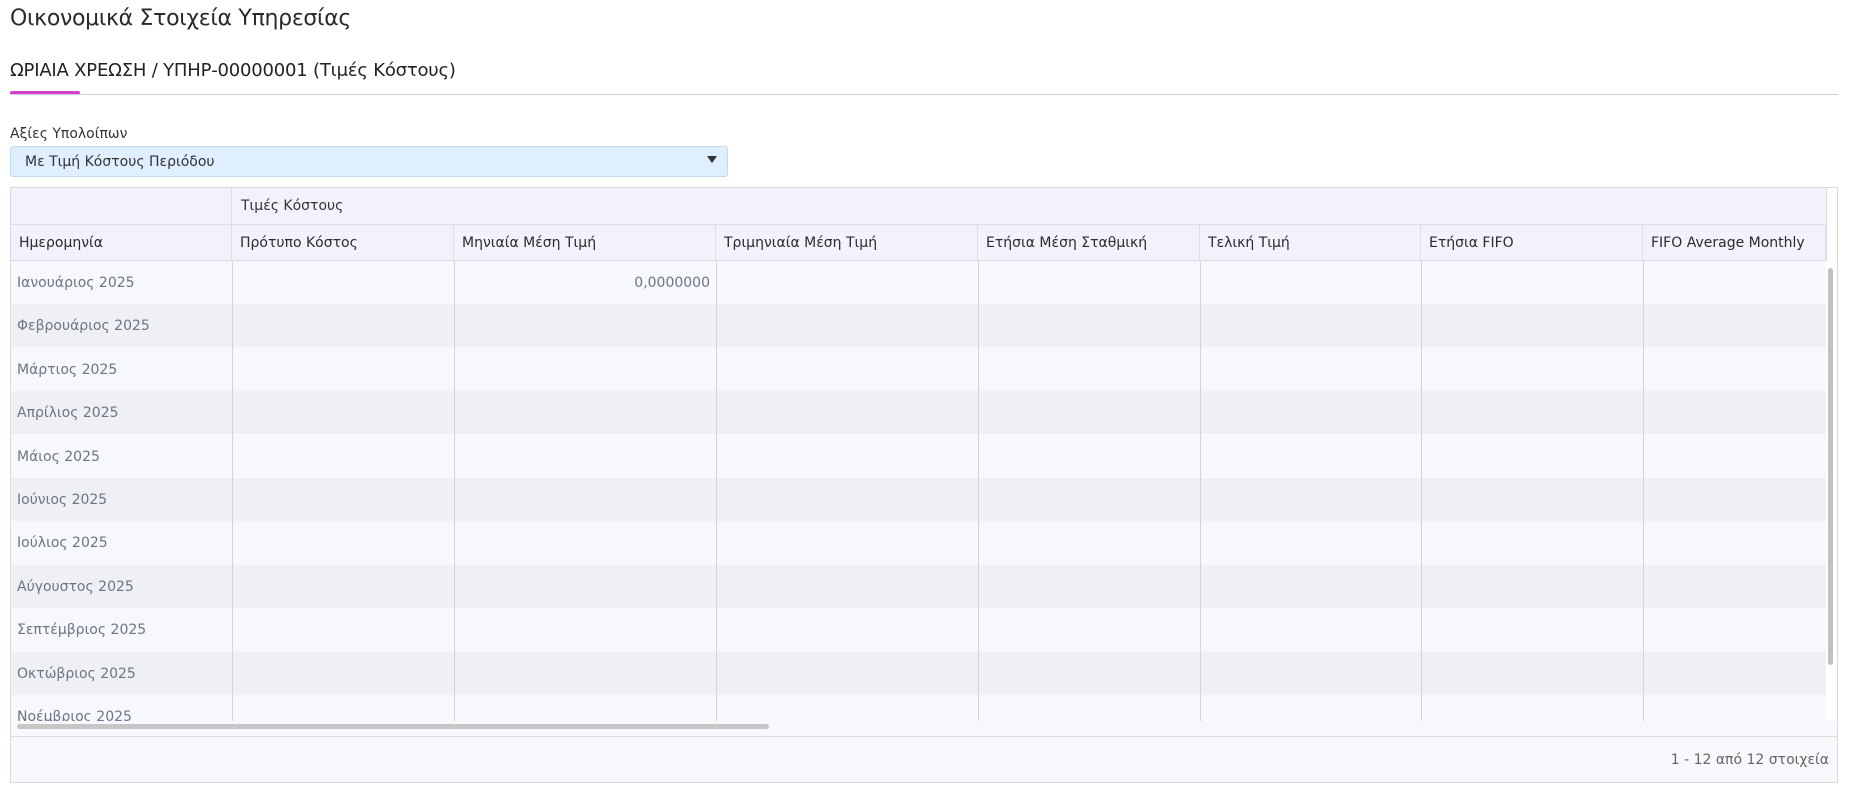 The width and height of the screenshot is (1849, 790). What do you see at coordinates (76, 282) in the screenshot?
I see `cell-date: Ιανουάριος 2025` at bounding box center [76, 282].